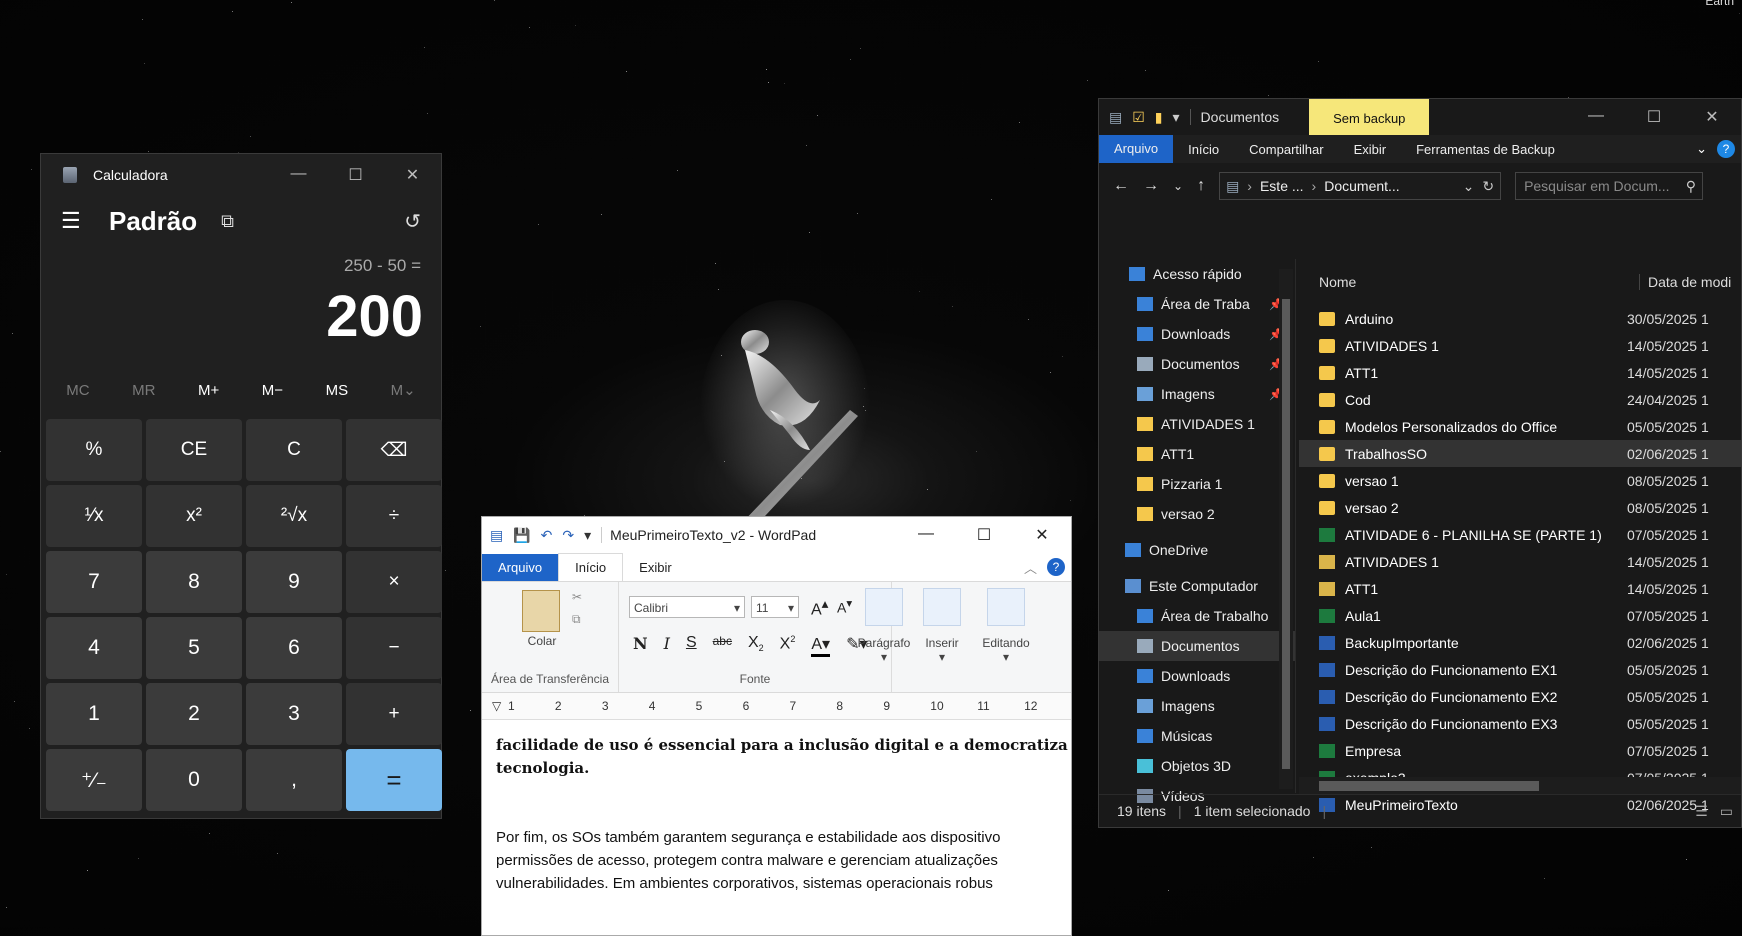 This screenshot has height=936, width=1742. Describe the element at coordinates (1197, 706) in the screenshot. I see `nav-item: Imagens` at that location.